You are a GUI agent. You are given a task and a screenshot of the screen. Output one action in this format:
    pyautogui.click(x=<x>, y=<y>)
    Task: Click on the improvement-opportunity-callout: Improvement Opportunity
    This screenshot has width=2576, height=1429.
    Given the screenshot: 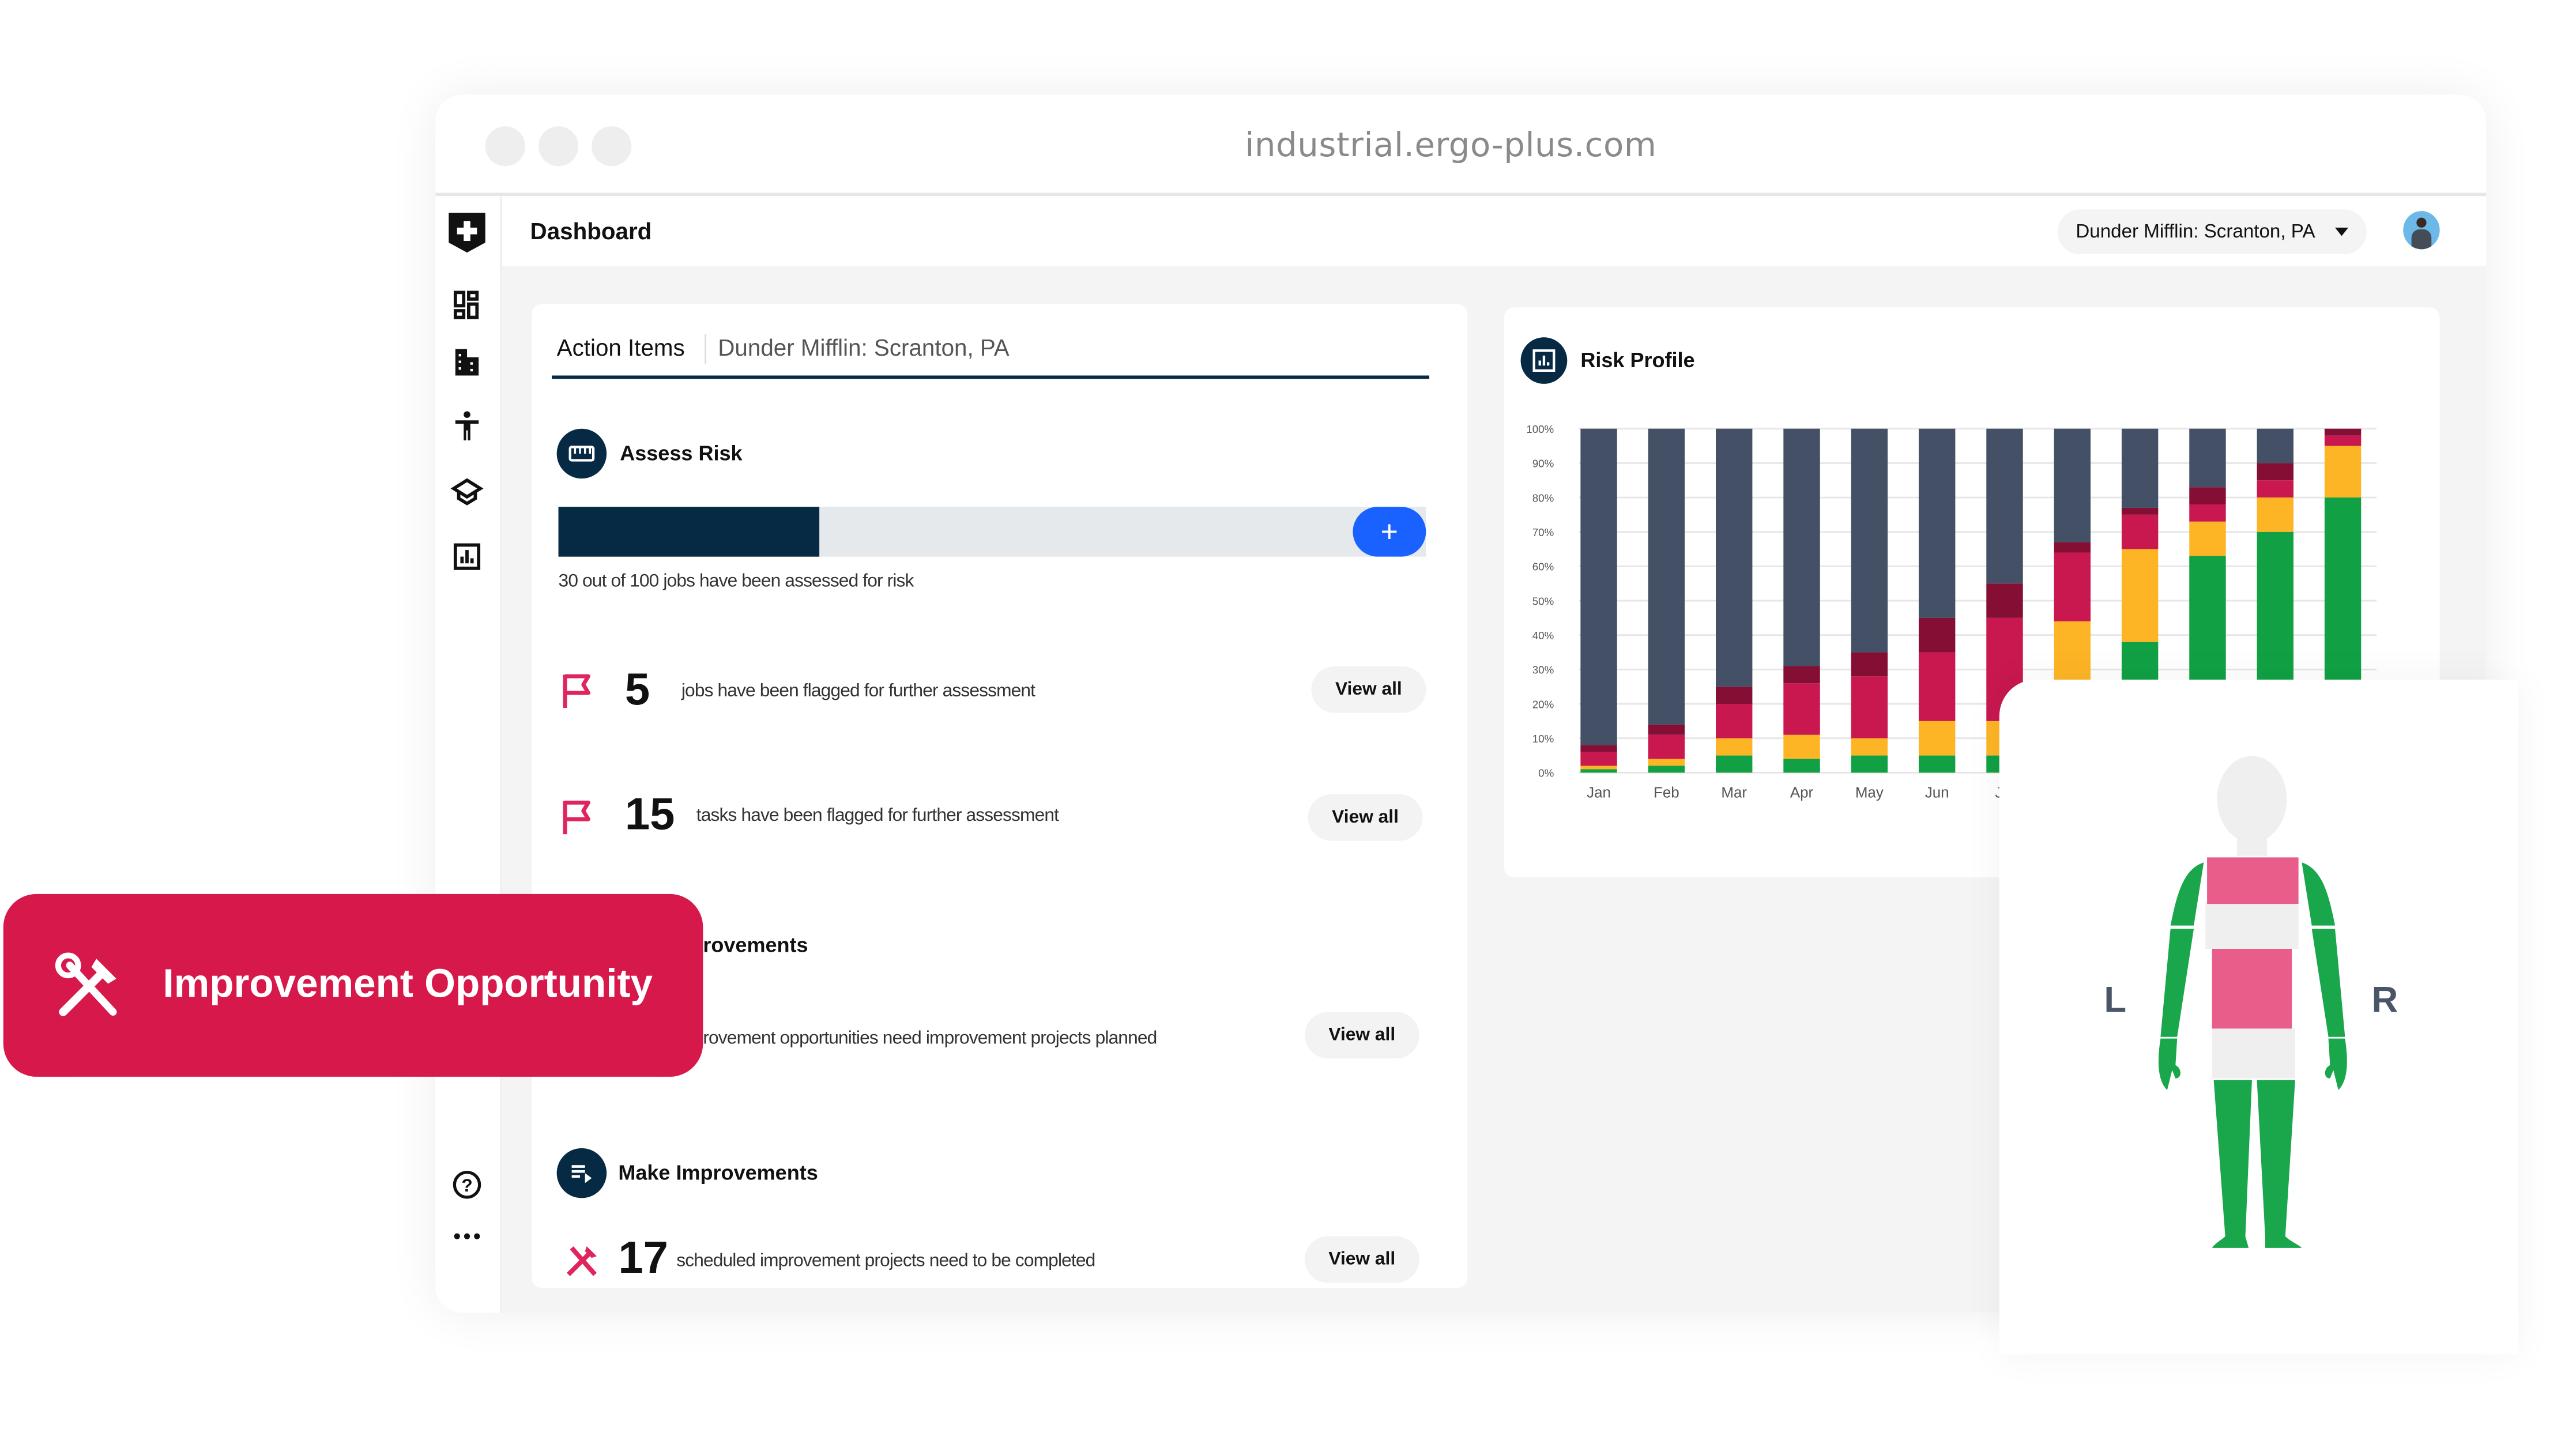 What is the action you would take?
    pyautogui.click(x=353, y=985)
    